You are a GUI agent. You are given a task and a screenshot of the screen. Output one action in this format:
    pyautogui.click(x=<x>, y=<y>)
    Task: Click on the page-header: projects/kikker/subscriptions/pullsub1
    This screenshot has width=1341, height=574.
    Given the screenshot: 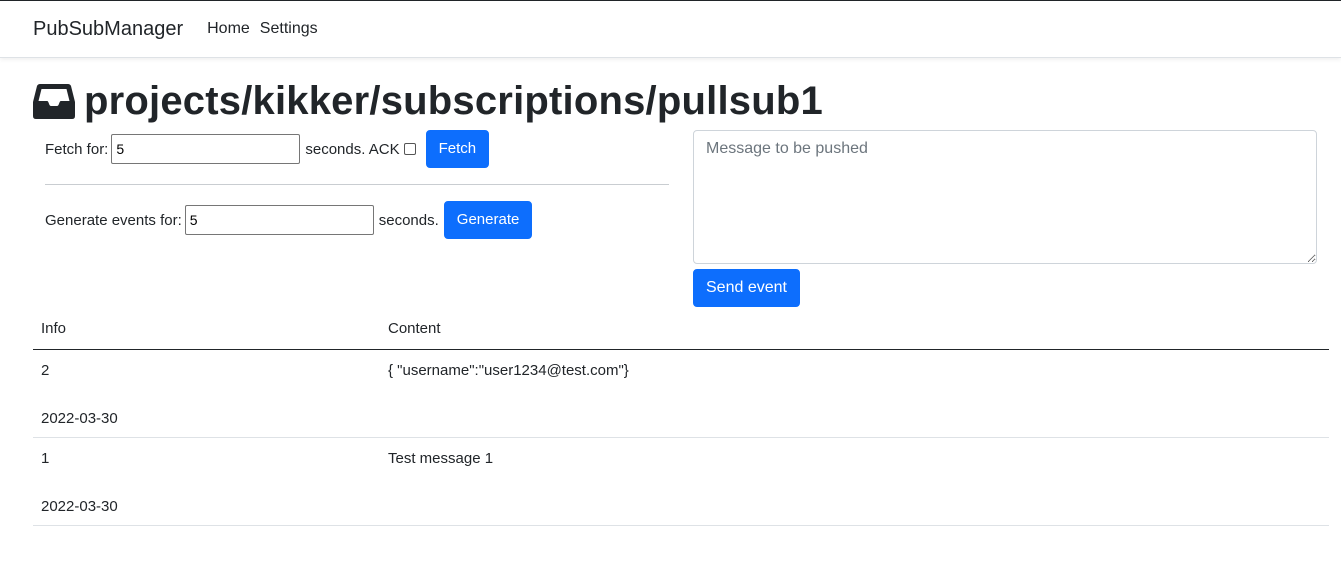 What is the action you would take?
    pyautogui.click(x=681, y=101)
    